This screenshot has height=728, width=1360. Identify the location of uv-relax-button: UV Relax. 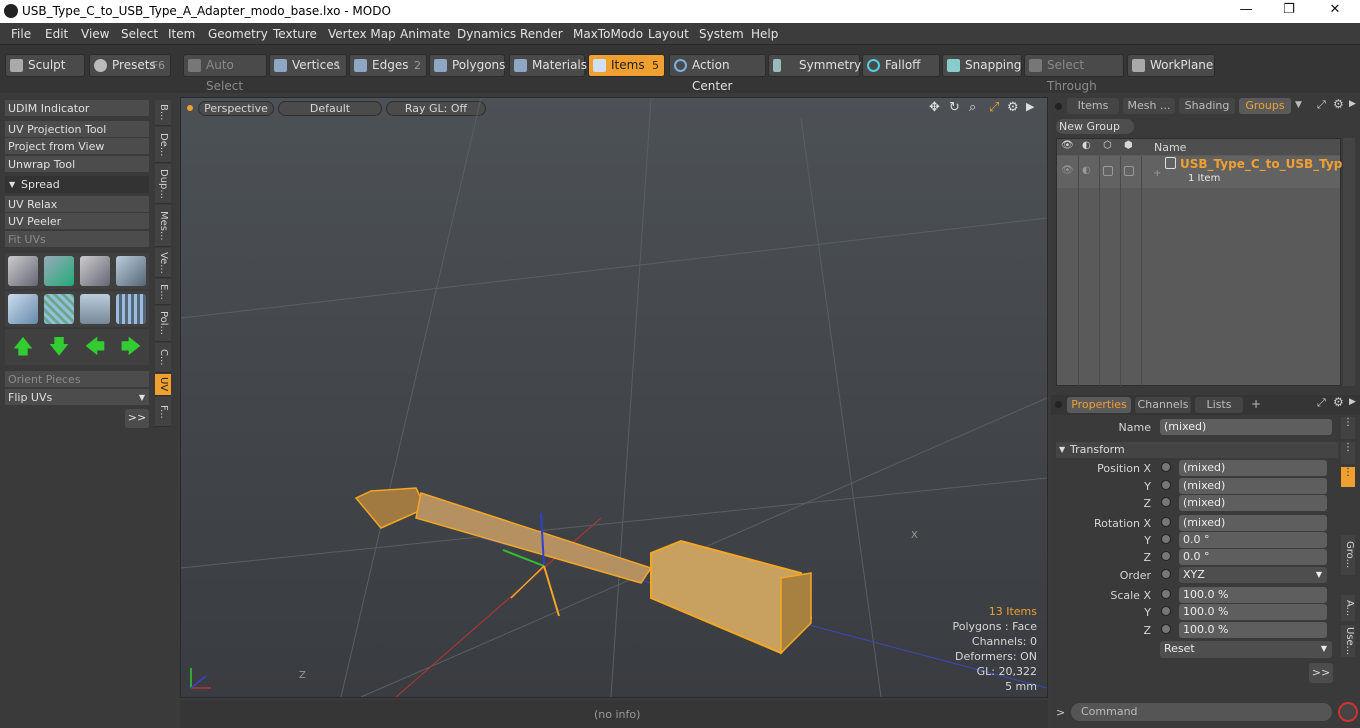
(77, 204).